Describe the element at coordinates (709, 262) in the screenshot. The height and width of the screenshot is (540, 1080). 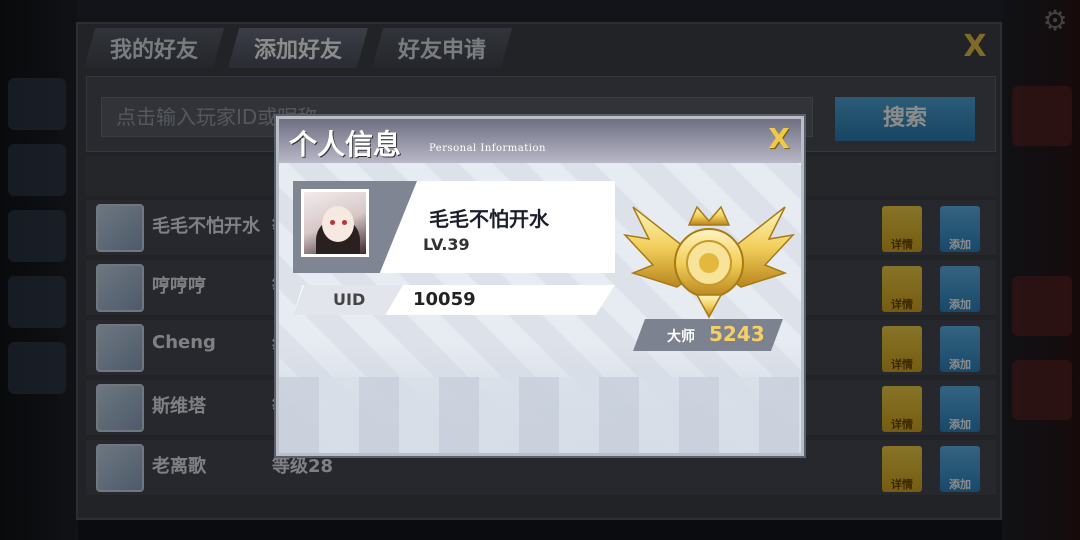
I see `rank-wings-icon` at that location.